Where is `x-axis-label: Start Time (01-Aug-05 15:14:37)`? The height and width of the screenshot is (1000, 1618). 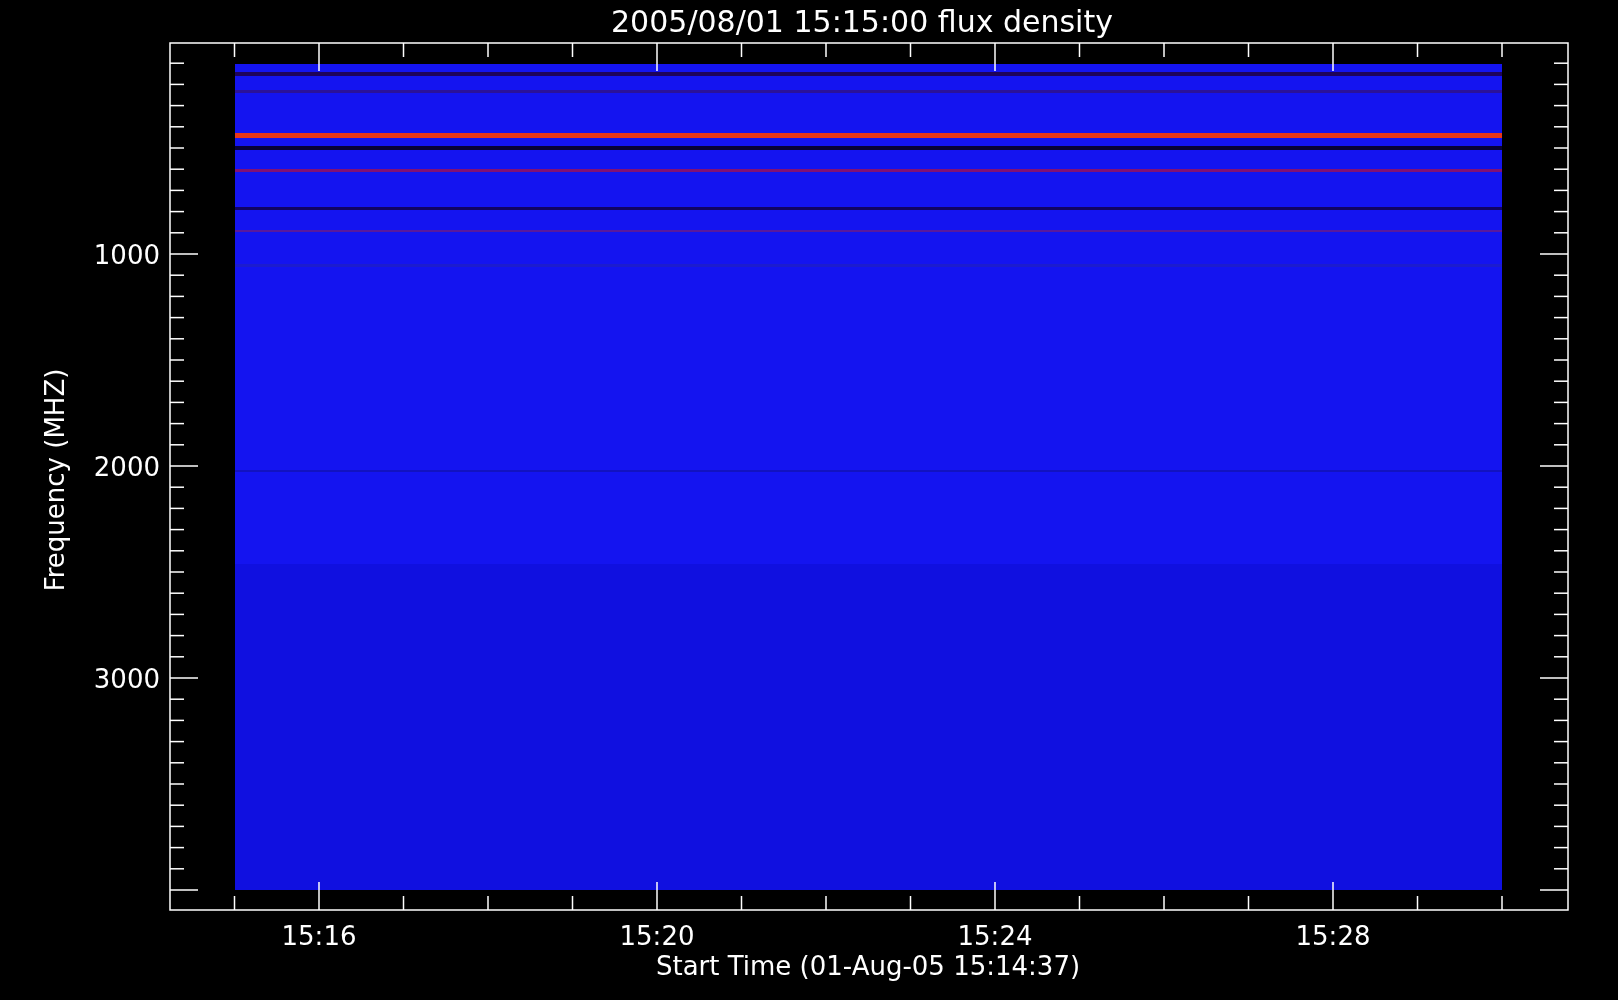 x-axis-label: Start Time (01-Aug-05 15:14:37) is located at coordinates (868, 966).